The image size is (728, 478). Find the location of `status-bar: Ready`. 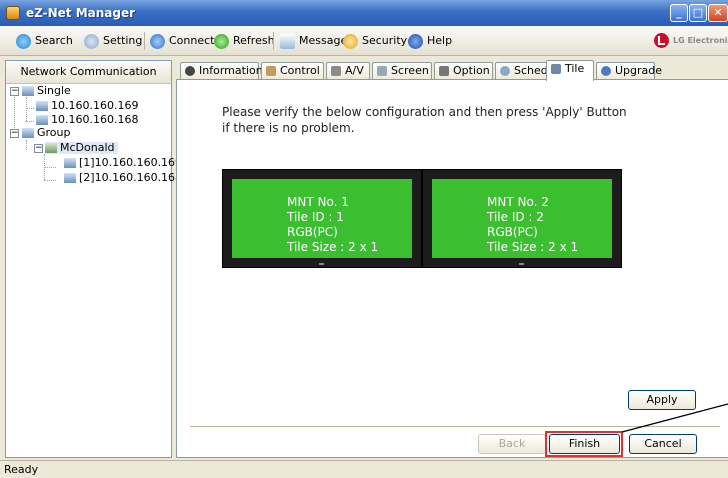

status-bar: Ready is located at coordinates (364, 469).